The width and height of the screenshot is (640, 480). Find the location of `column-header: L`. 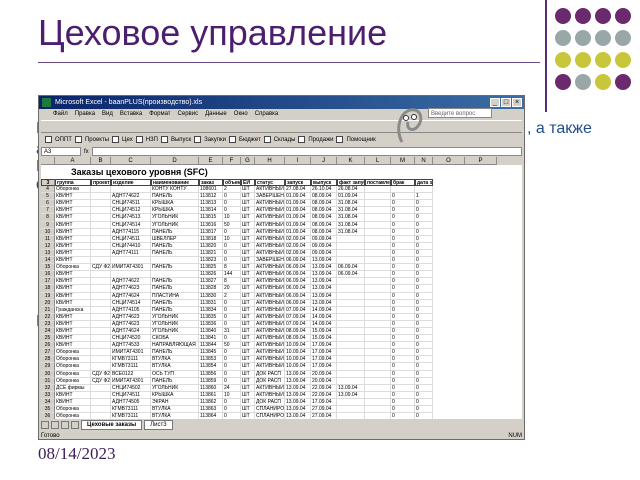

column-header: L is located at coordinates (378, 161).